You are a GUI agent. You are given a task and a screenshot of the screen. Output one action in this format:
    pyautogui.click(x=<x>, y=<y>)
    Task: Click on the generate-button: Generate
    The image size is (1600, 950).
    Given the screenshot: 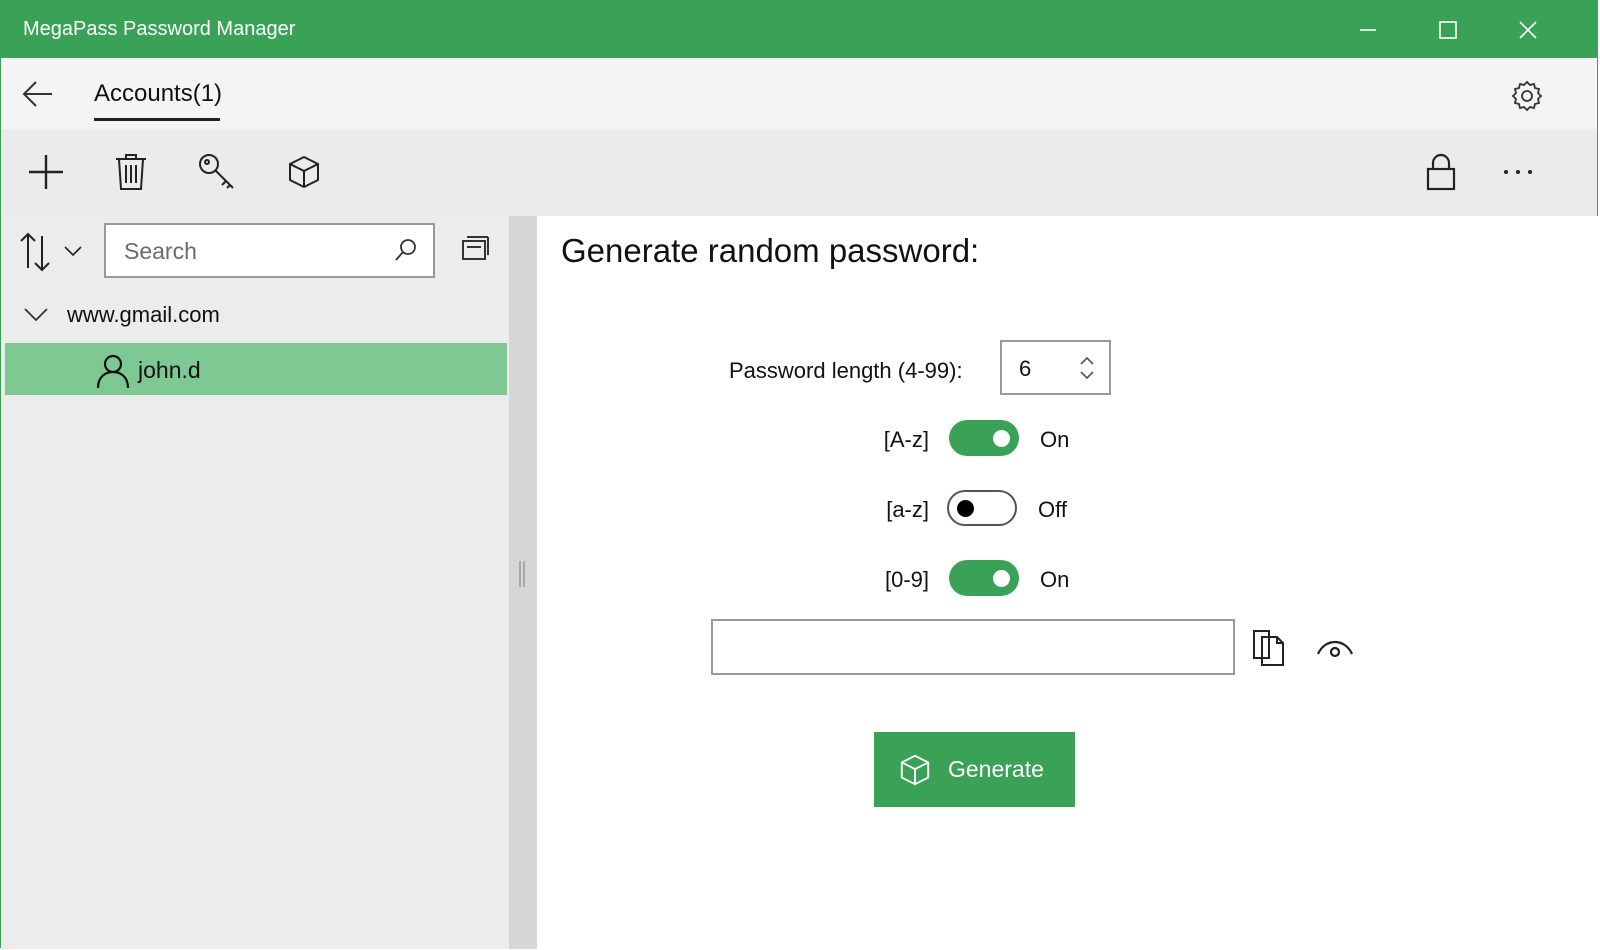 What is the action you would take?
    pyautogui.click(x=974, y=769)
    